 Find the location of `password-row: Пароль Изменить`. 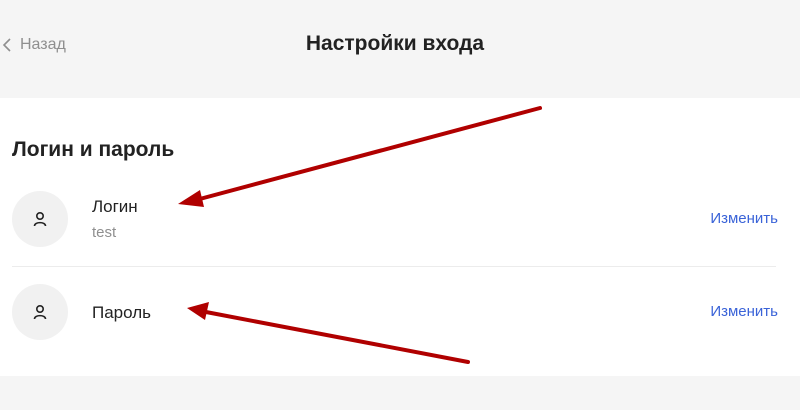

password-row: Пароль Изменить is located at coordinates (395, 313).